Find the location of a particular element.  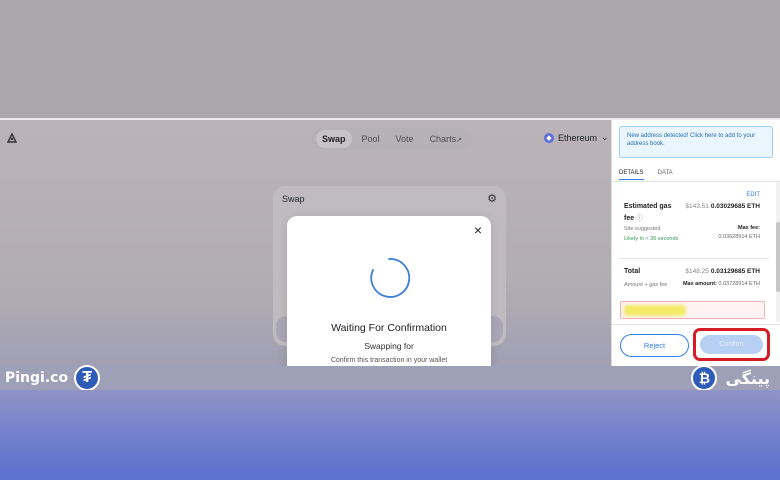

tabs-divider is located at coordinates (696, 181).